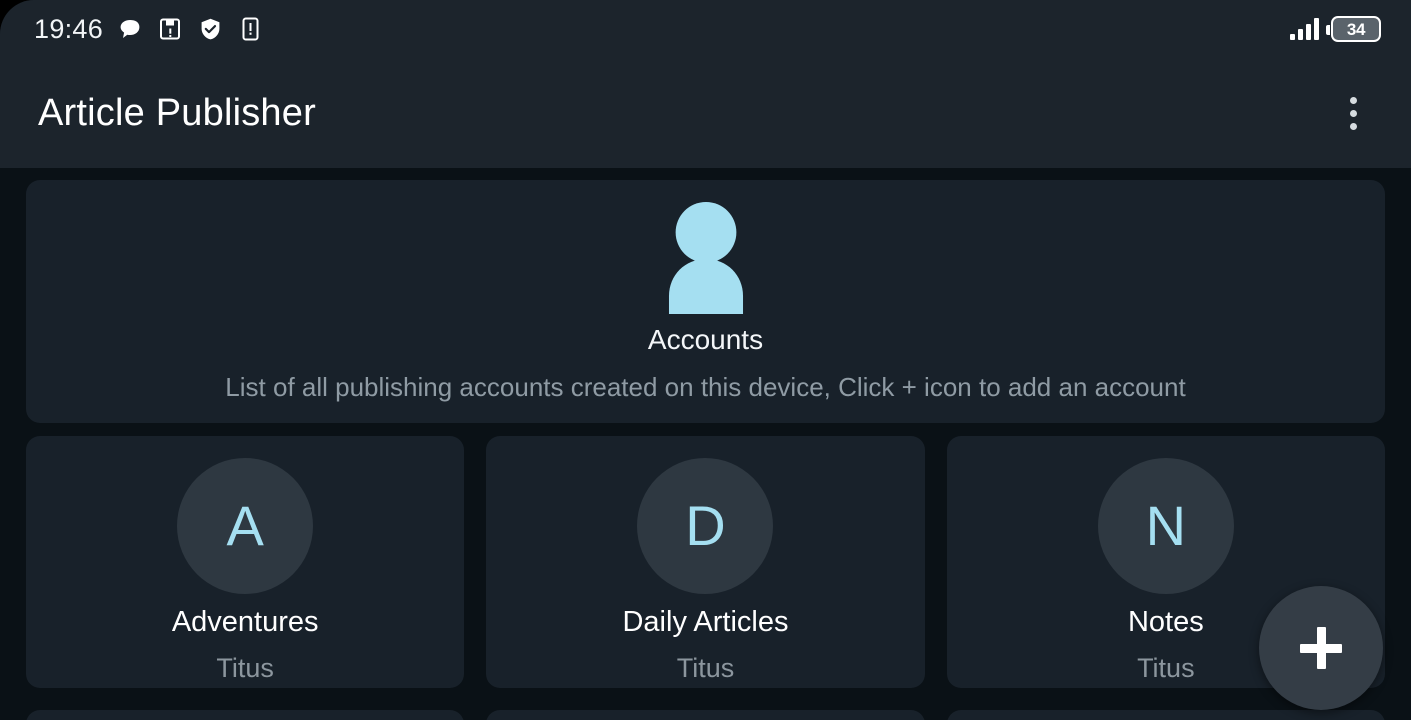 Image resolution: width=1411 pixels, height=720 pixels. What do you see at coordinates (69, 28) in the screenshot?
I see `status-bar-clock: 19:46` at bounding box center [69, 28].